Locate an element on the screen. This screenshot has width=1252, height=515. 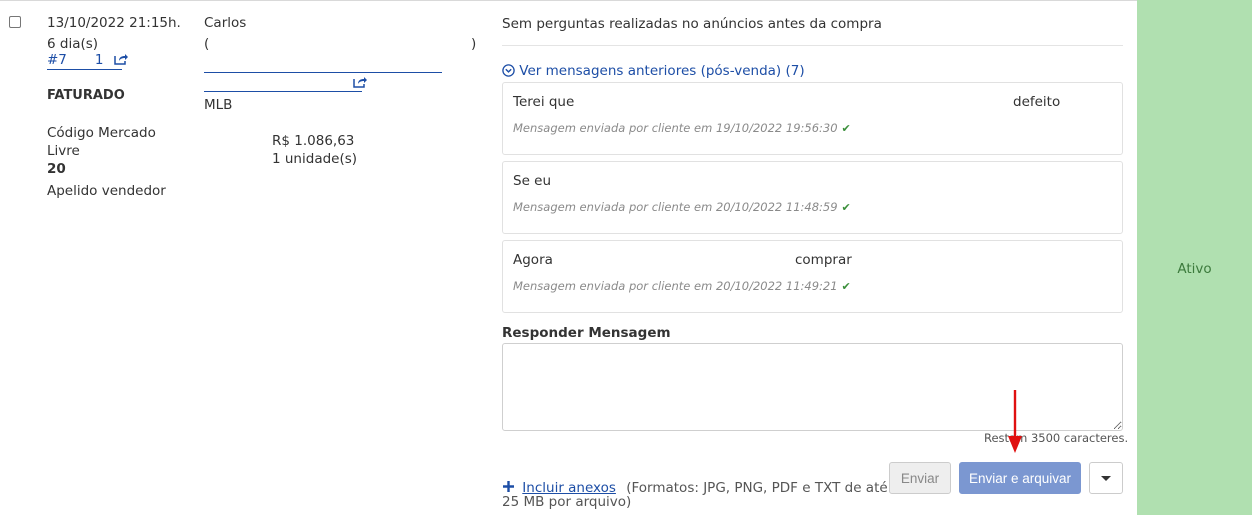
message-text-end: comprar is located at coordinates (823, 260).